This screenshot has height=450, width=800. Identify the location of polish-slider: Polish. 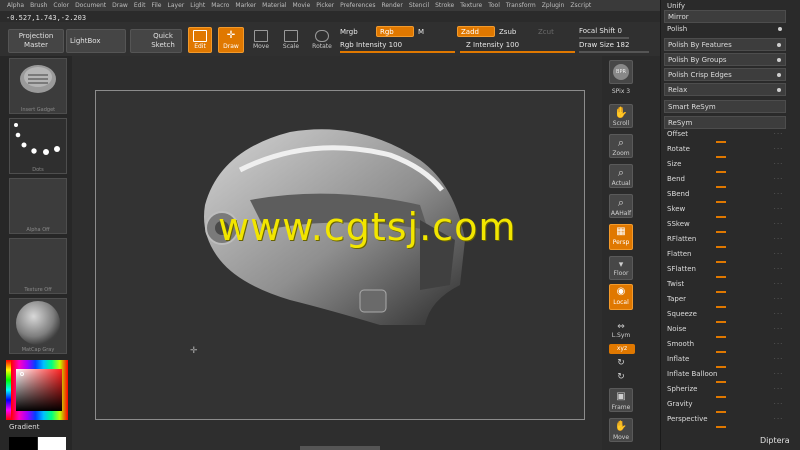
(725, 29).